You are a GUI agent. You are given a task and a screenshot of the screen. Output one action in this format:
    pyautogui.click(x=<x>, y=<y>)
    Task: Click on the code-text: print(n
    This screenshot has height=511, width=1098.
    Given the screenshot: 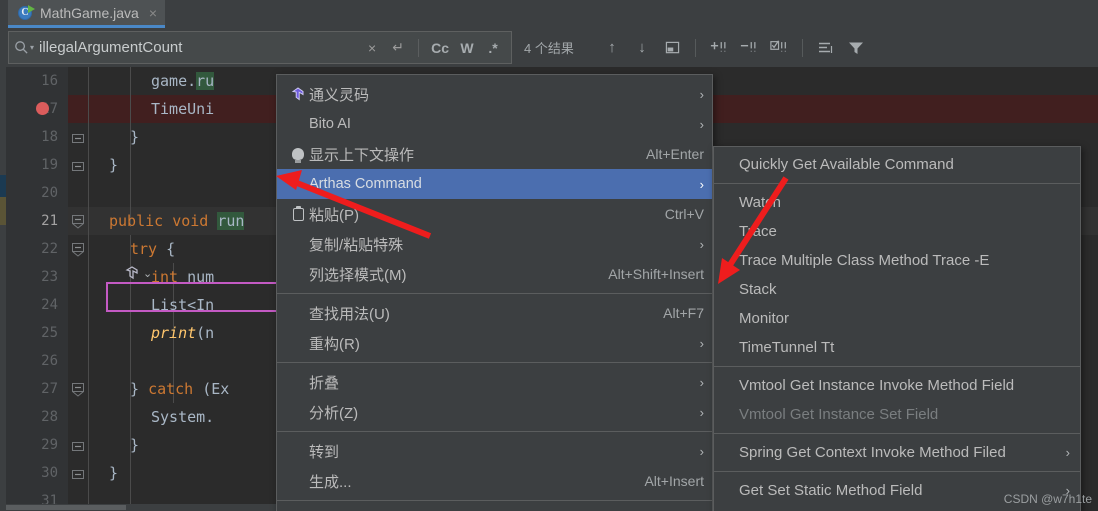 What is the action you would take?
    pyautogui.click(x=182, y=333)
    